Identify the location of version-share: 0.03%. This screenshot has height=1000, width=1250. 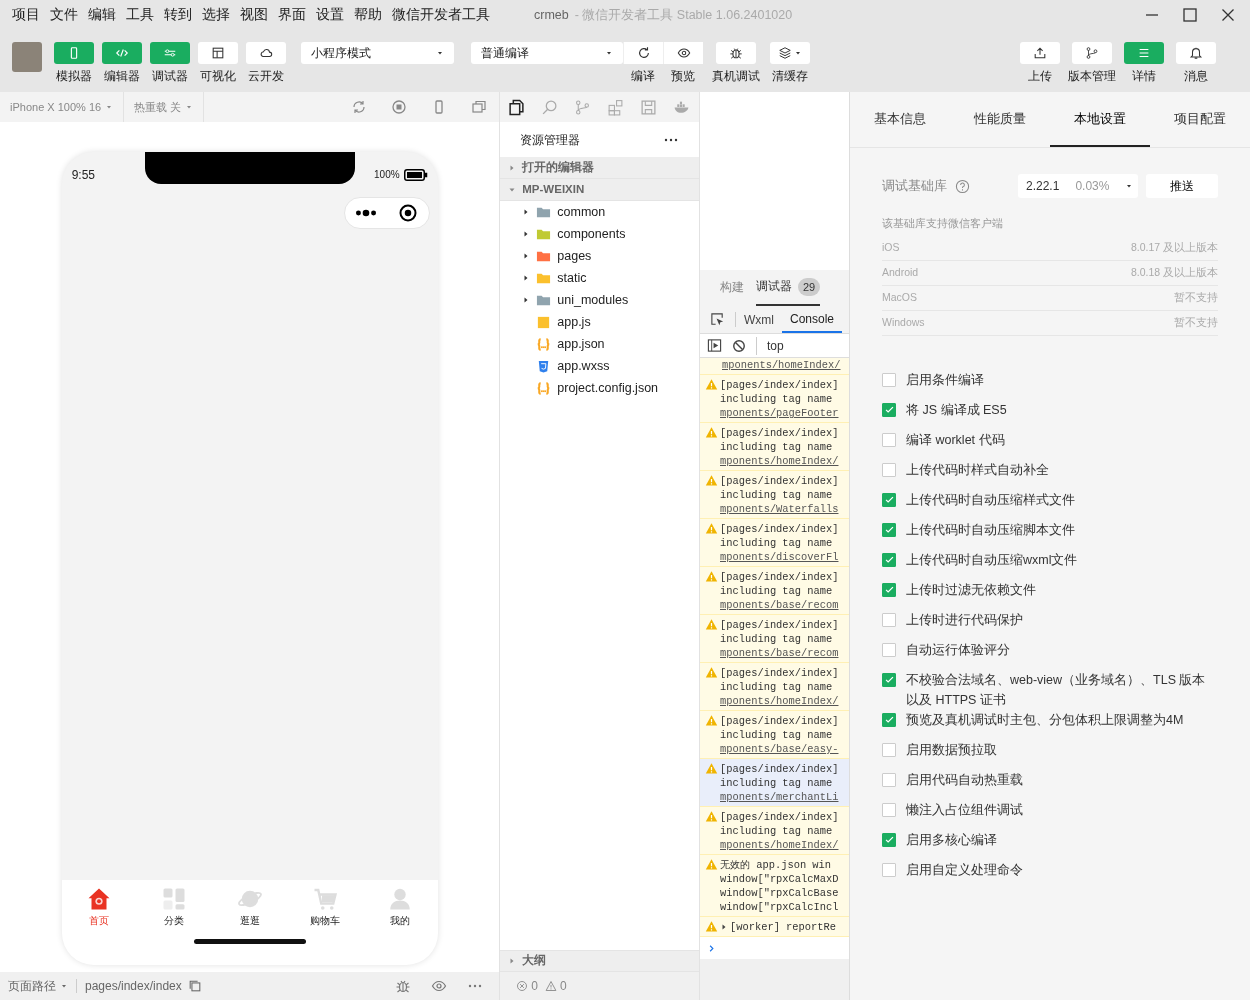
(1092, 186).